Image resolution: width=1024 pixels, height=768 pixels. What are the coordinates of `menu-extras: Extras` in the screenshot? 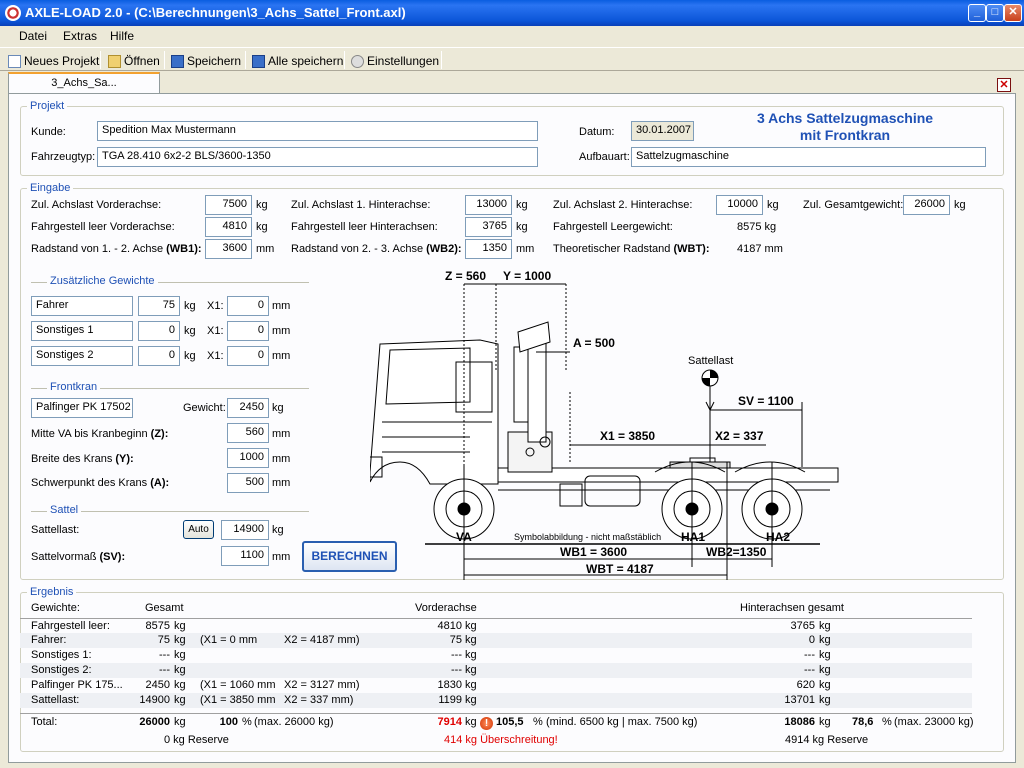 It's located at (80, 36).